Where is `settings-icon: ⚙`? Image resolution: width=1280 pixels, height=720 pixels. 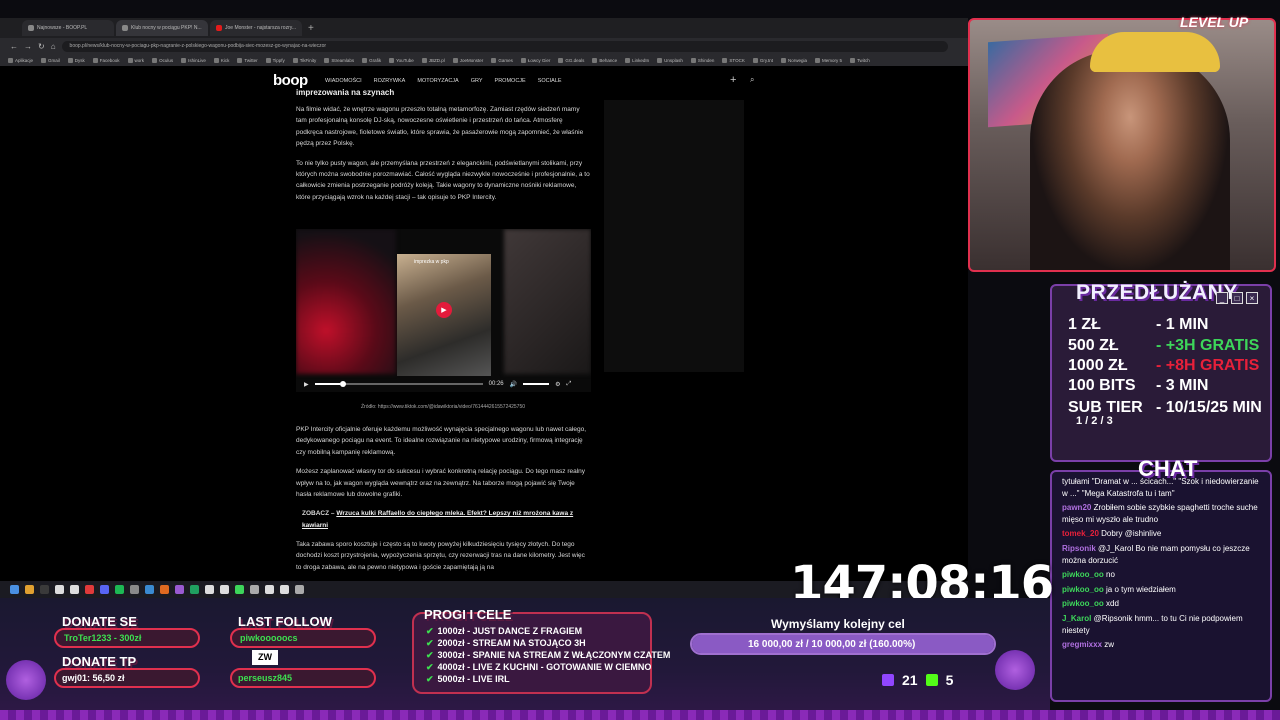 settings-icon: ⚙ is located at coordinates (557, 384).